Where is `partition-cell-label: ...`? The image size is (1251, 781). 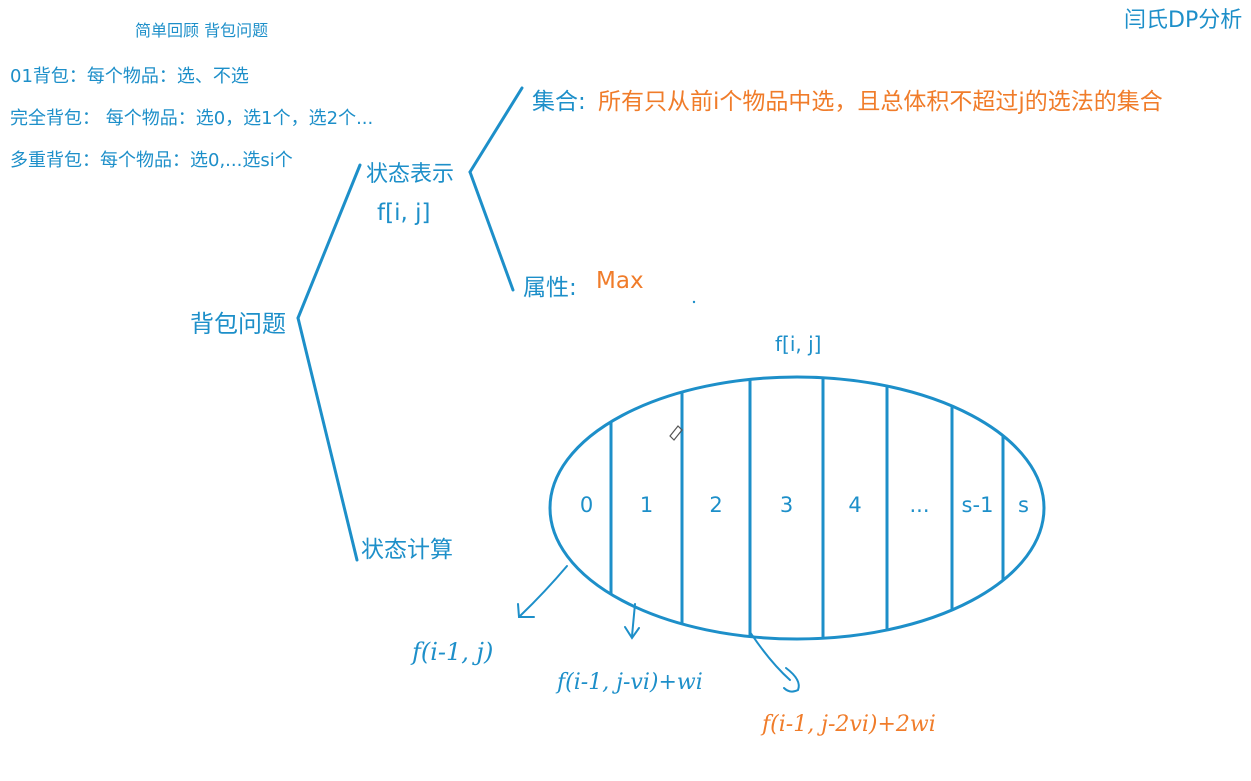 partition-cell-label: ... is located at coordinates (919, 505).